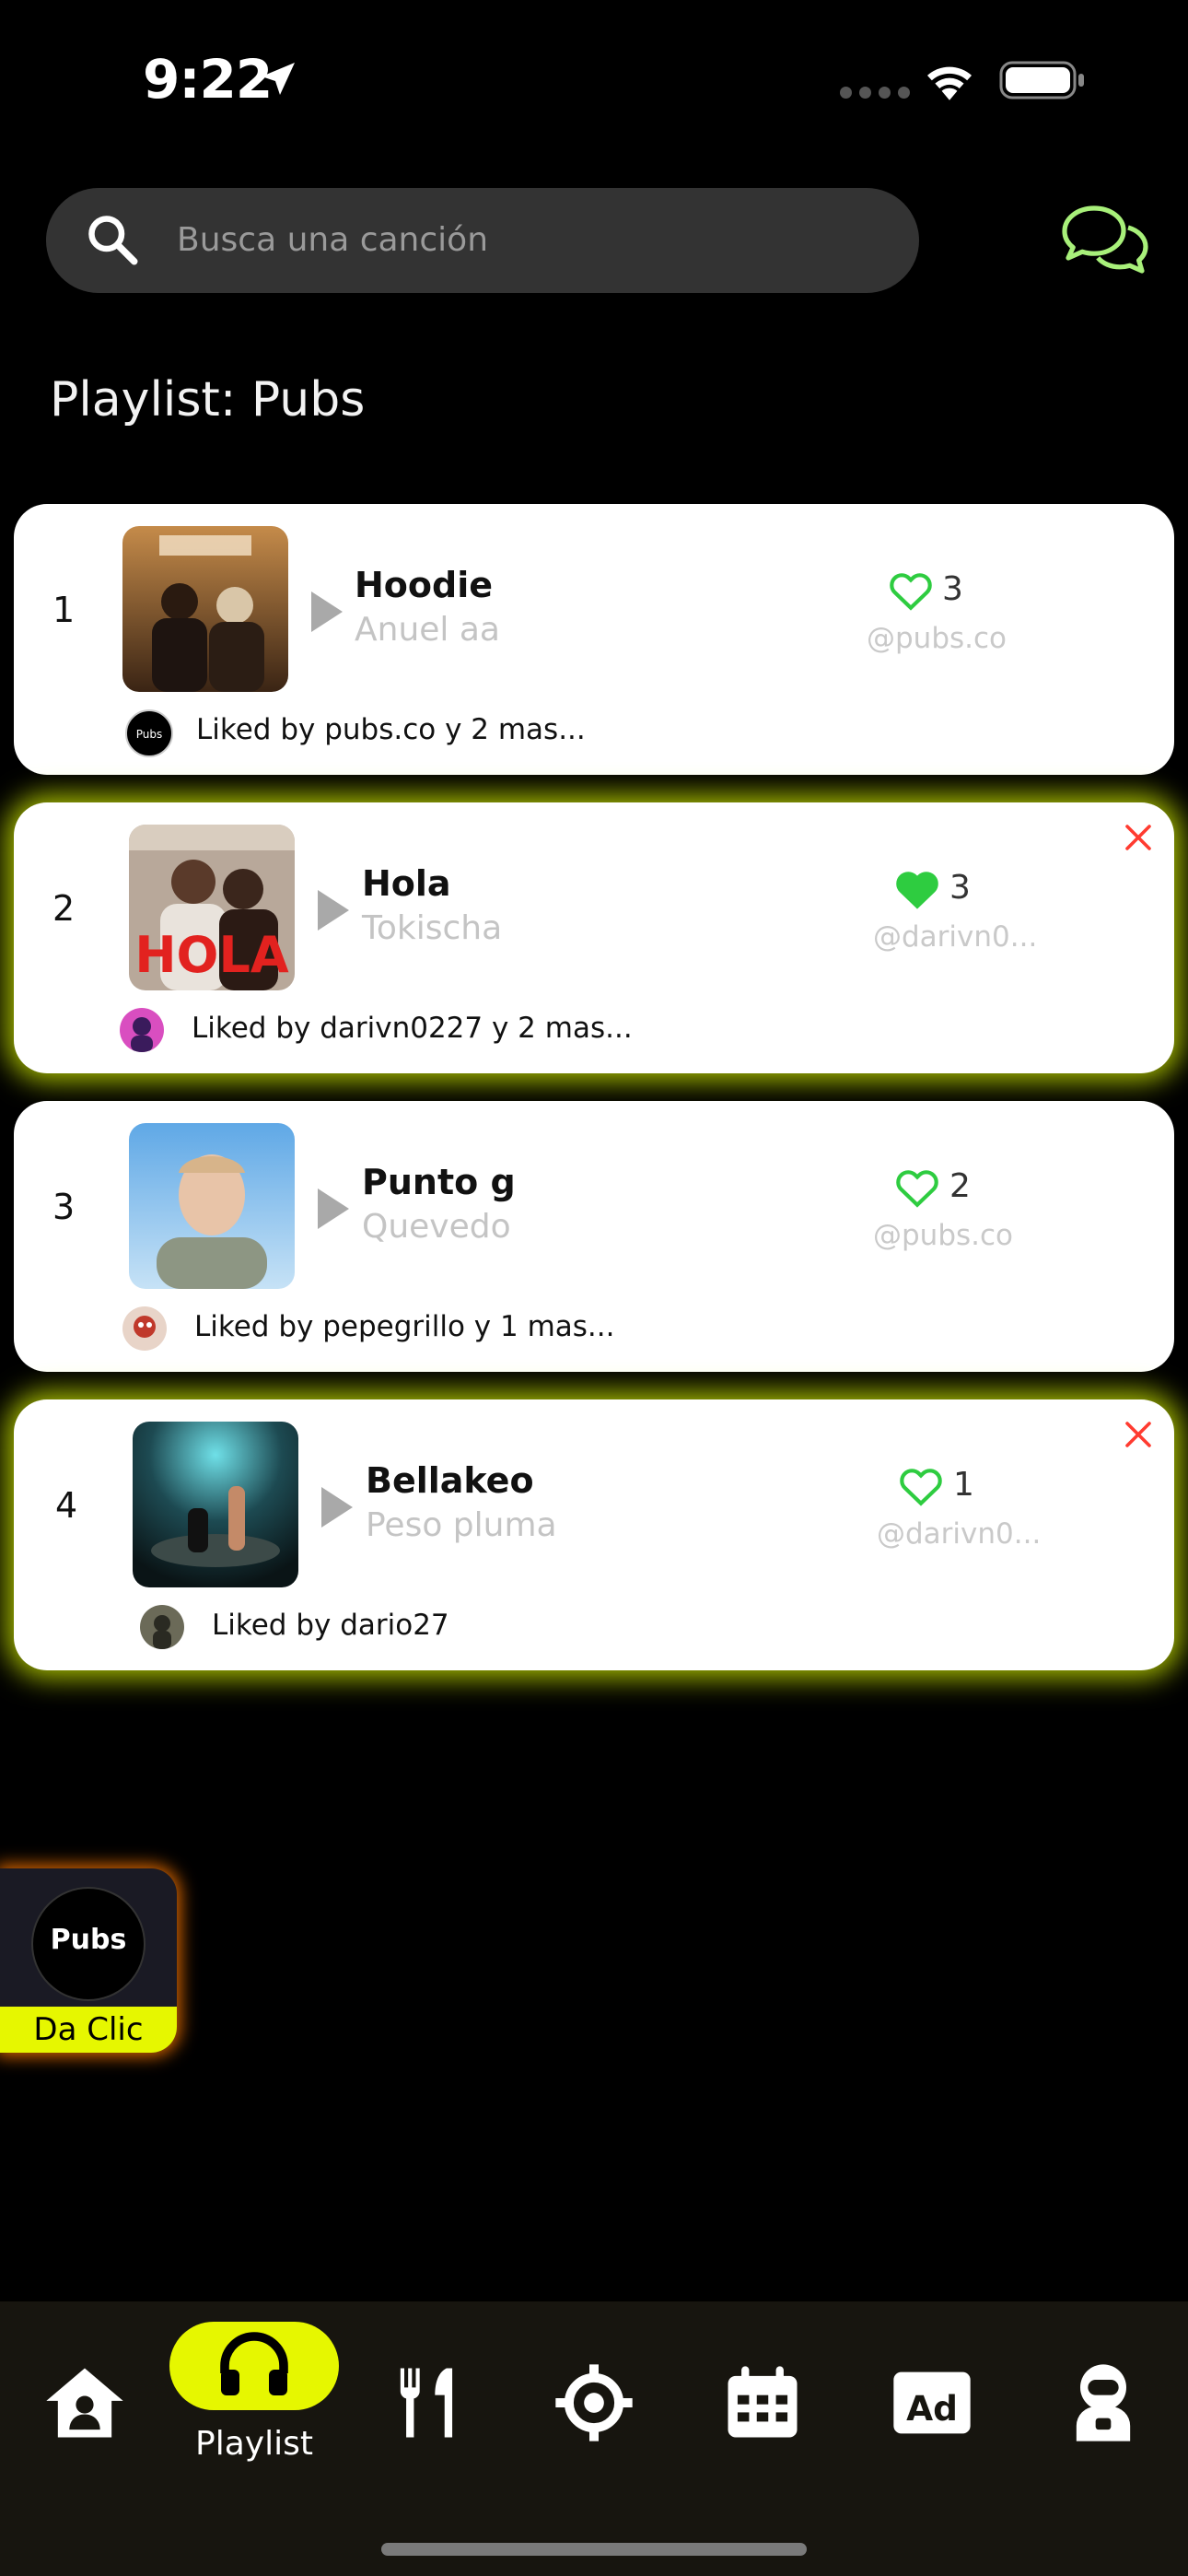 The height and width of the screenshot is (2576, 1188). I want to click on calendar-icon, so click(763, 2402).